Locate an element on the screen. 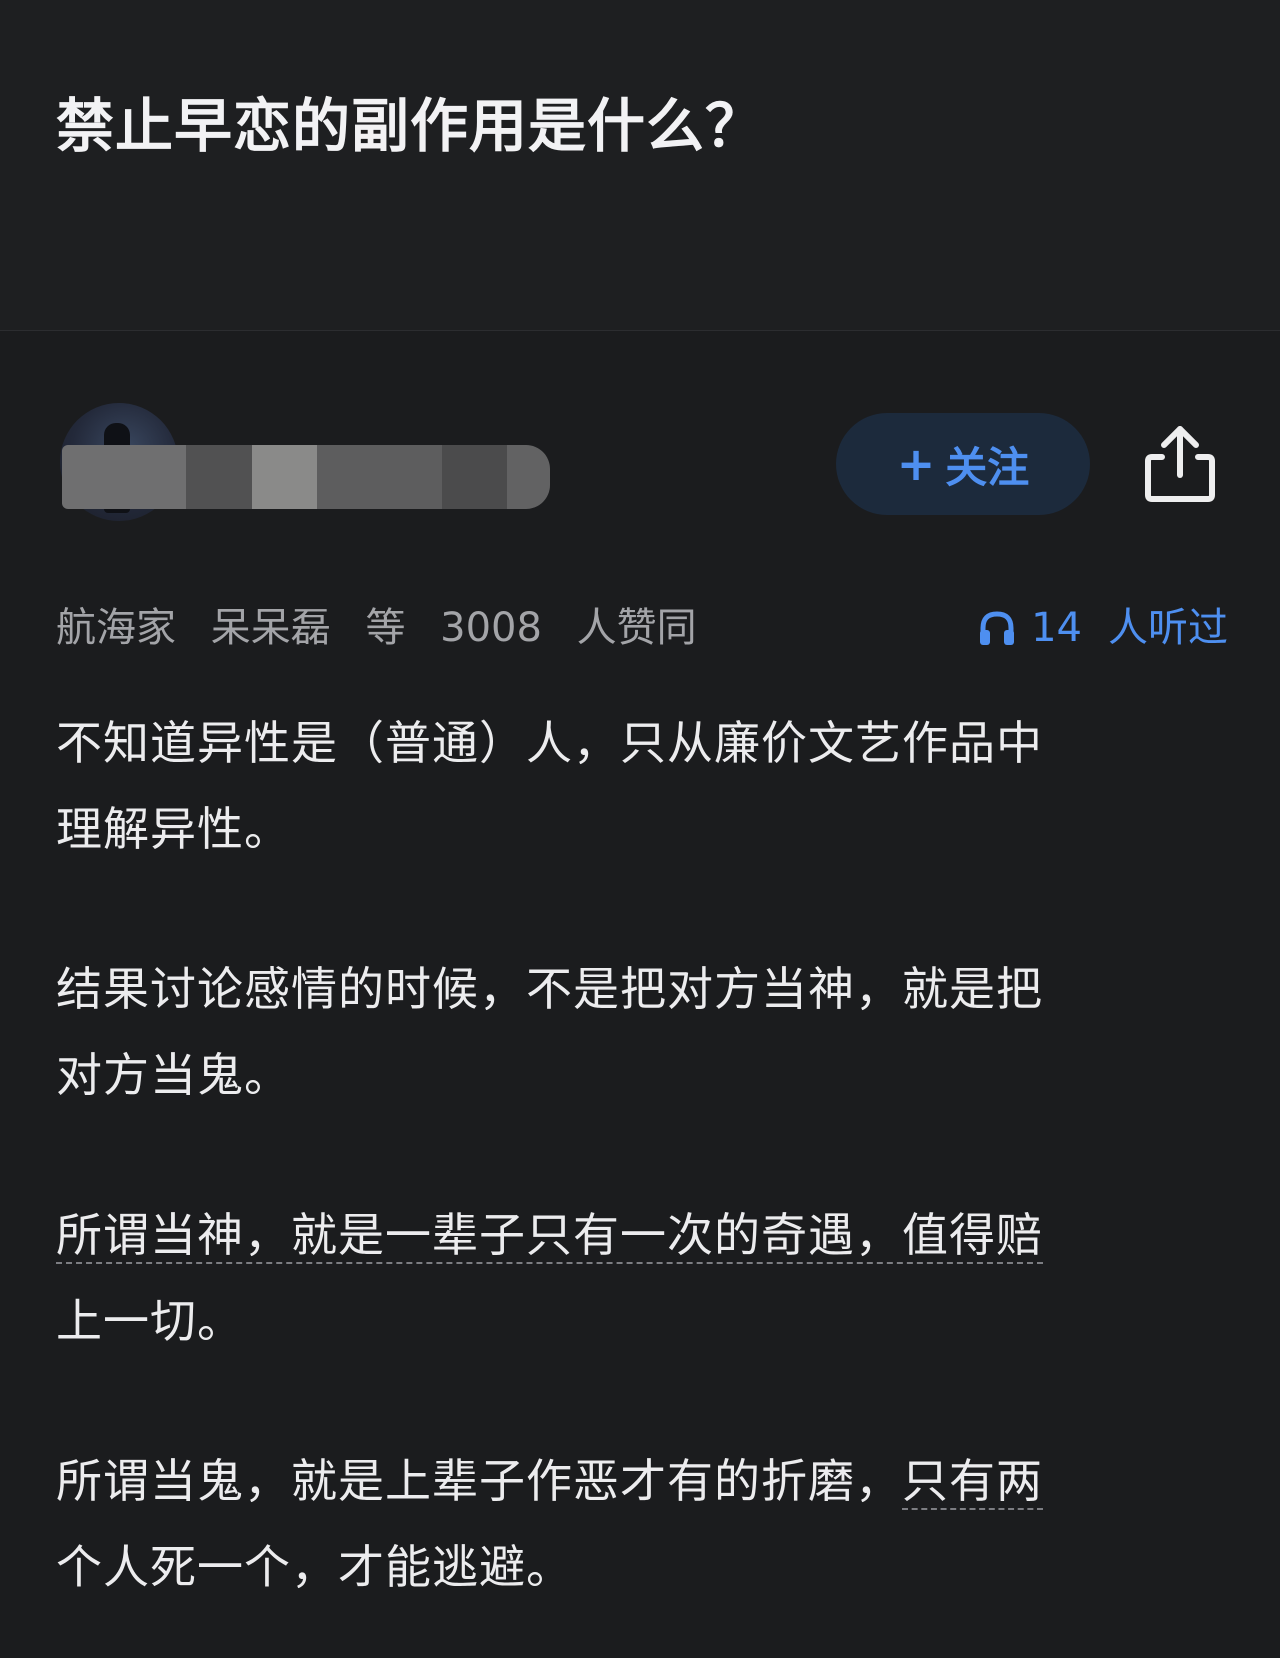  highlighted-sentence: 所谓当神，就是一辈子只有一次的奇遇，值得赔 is located at coordinates (549, 1236).